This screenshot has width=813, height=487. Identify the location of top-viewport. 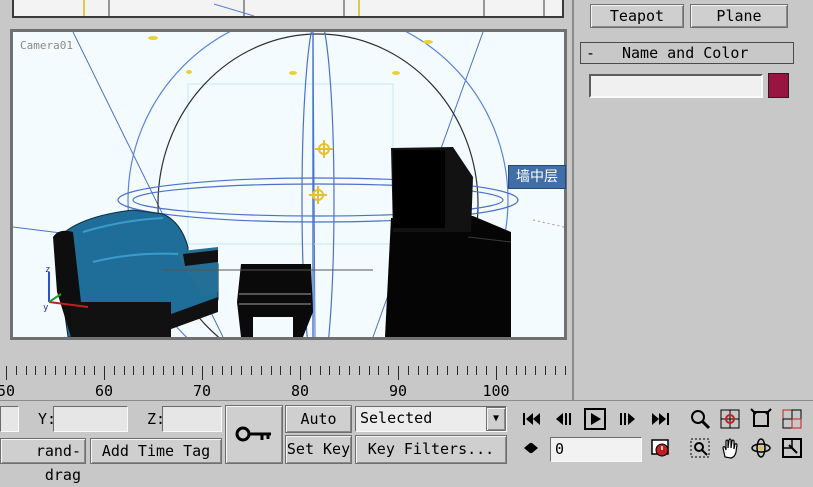
(288, 9).